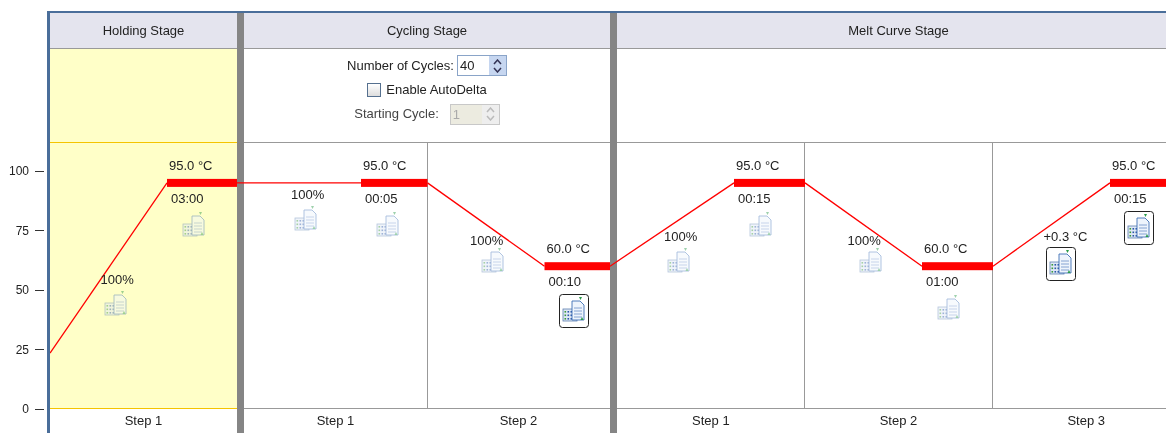 This screenshot has height=433, width=1166. Describe the element at coordinates (25, 409) in the screenshot. I see `axis-tick-label: 0` at that location.